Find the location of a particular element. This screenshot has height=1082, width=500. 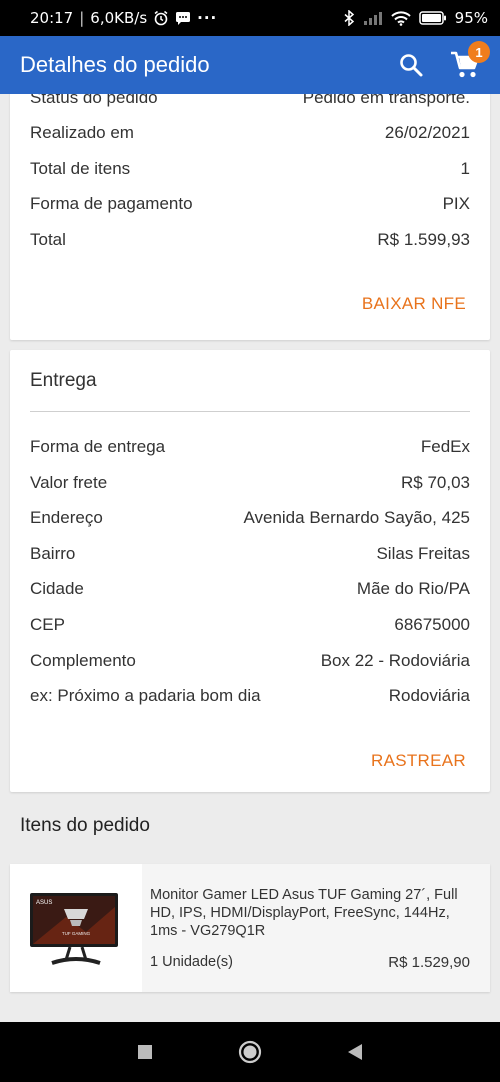

delivery-section-title: Entrega is located at coordinates (63, 380).